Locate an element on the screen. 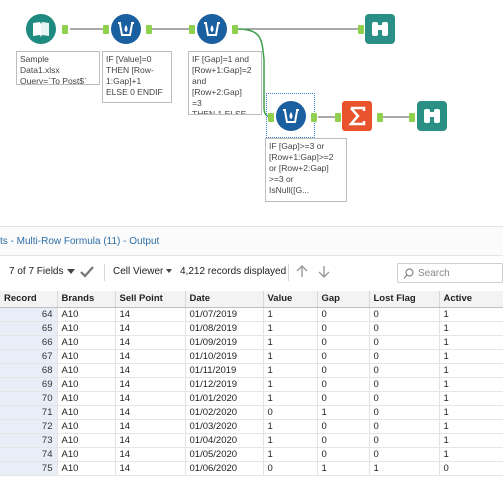 This screenshot has height=482, width=503. checkmark-icon is located at coordinates (87, 272).